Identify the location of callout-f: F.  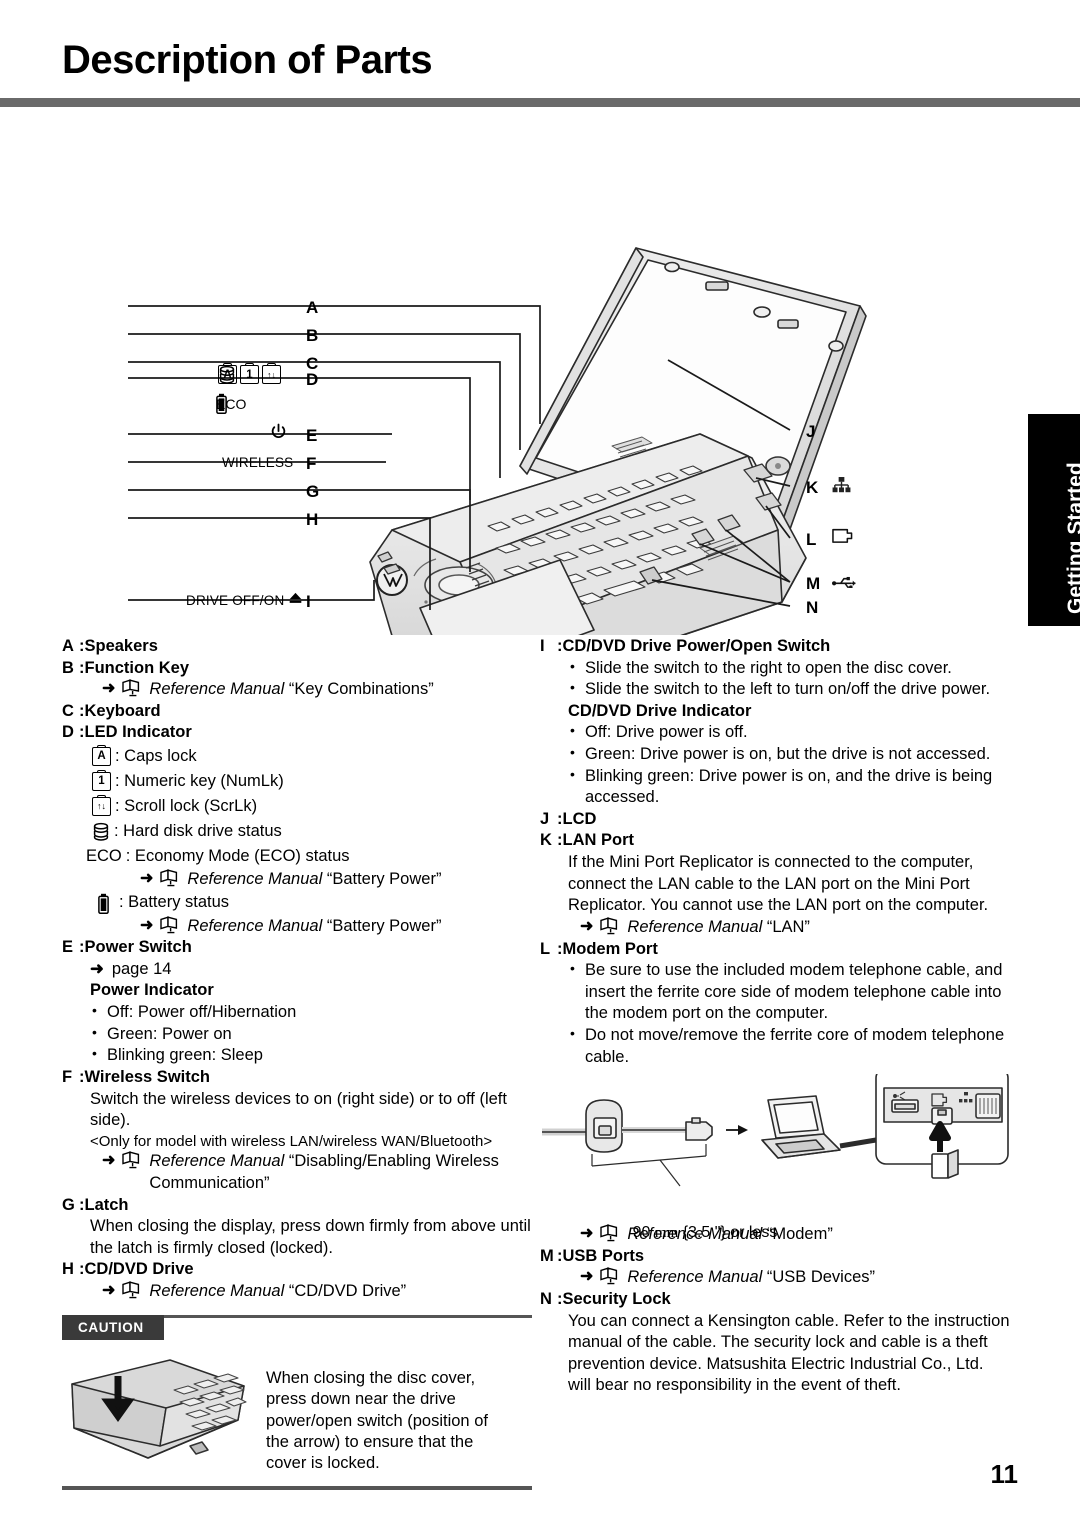
(311, 463).